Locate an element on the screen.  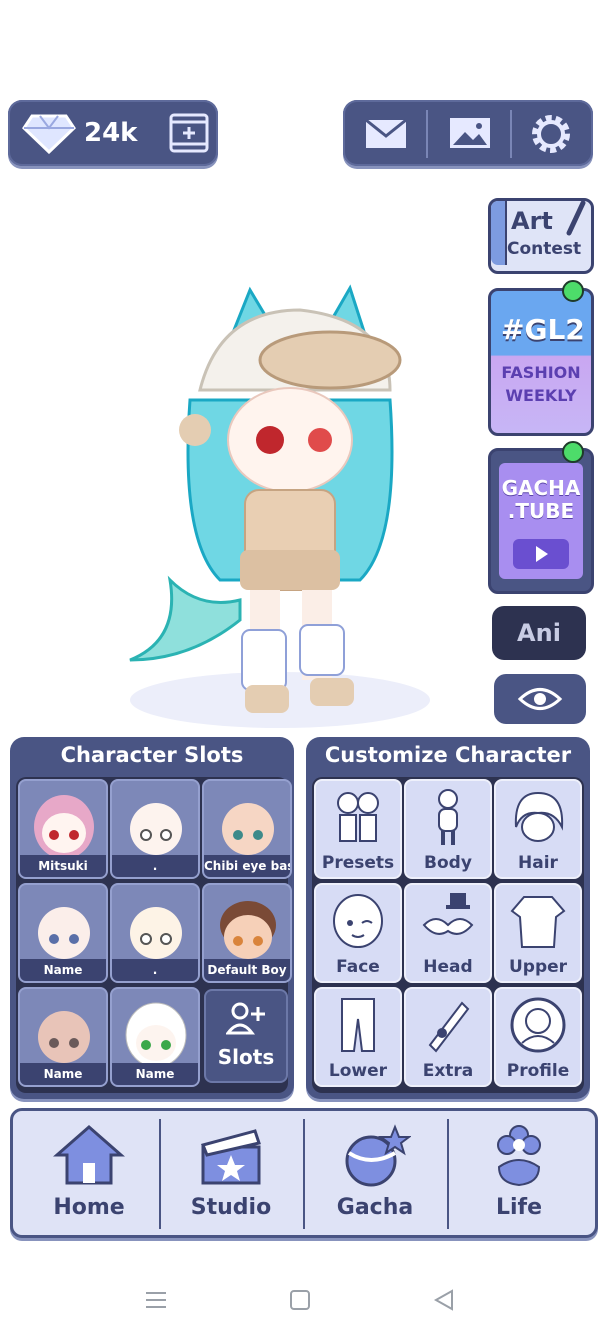
character-slot: Chibi eye base is located at coordinates (247, 829).